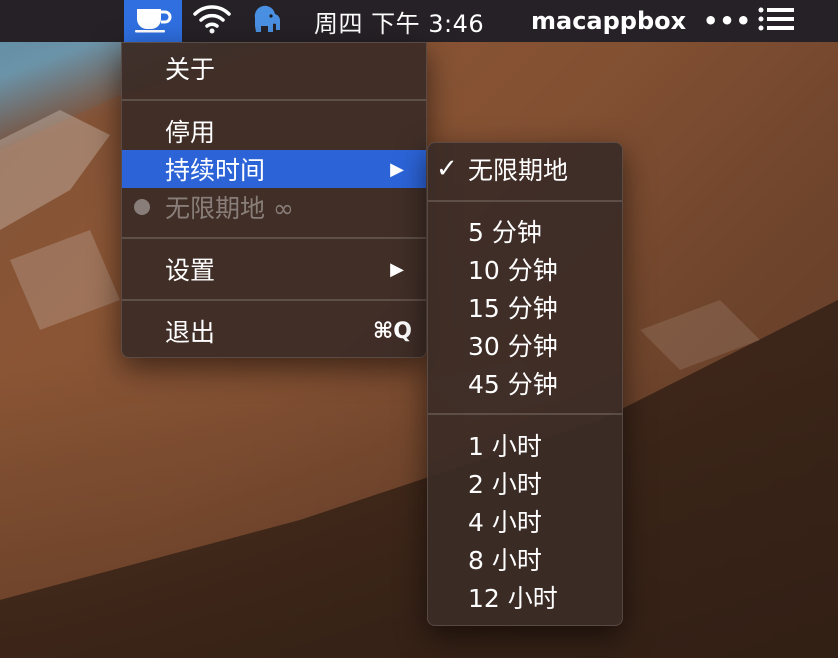  I want to click on menubar-more-button: •••, so click(727, 21).